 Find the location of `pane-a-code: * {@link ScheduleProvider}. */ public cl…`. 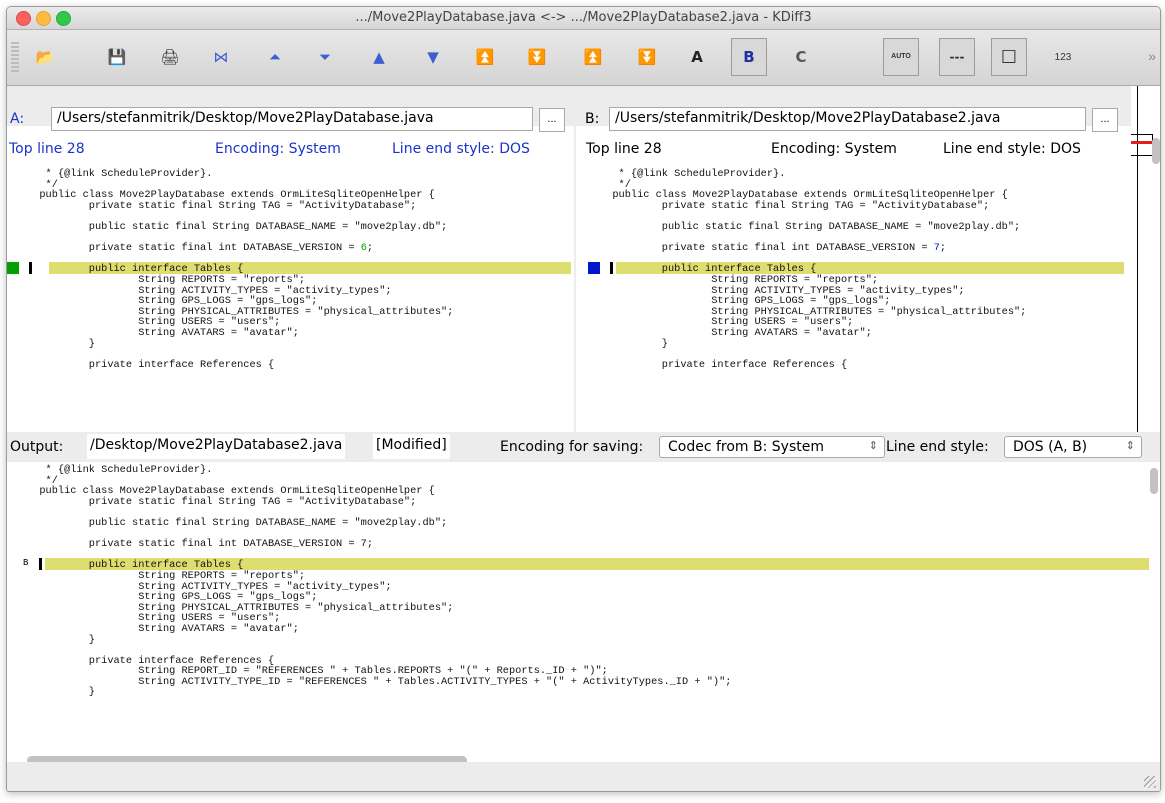

pane-a-code: * {@link ScheduleProvider}. */ public cl… is located at coordinates (240, 269).